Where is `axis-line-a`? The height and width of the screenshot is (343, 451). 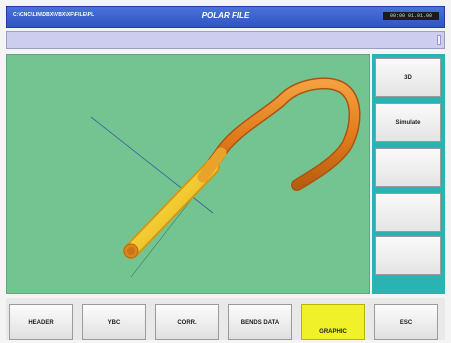
axis-line-a is located at coordinates (152, 165).